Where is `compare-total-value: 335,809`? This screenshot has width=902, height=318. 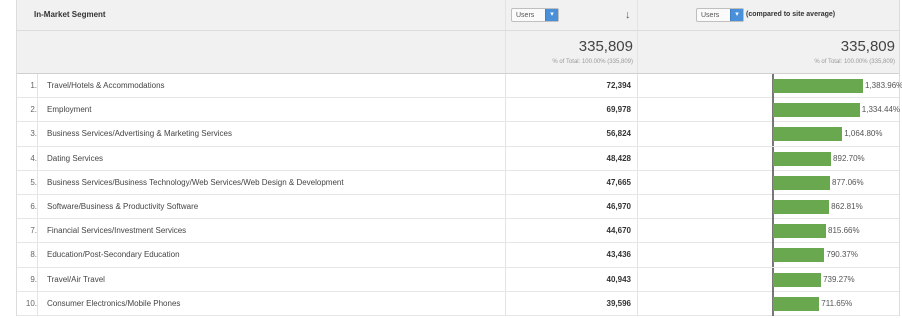
compare-total-value: 335,809 is located at coordinates (867, 46).